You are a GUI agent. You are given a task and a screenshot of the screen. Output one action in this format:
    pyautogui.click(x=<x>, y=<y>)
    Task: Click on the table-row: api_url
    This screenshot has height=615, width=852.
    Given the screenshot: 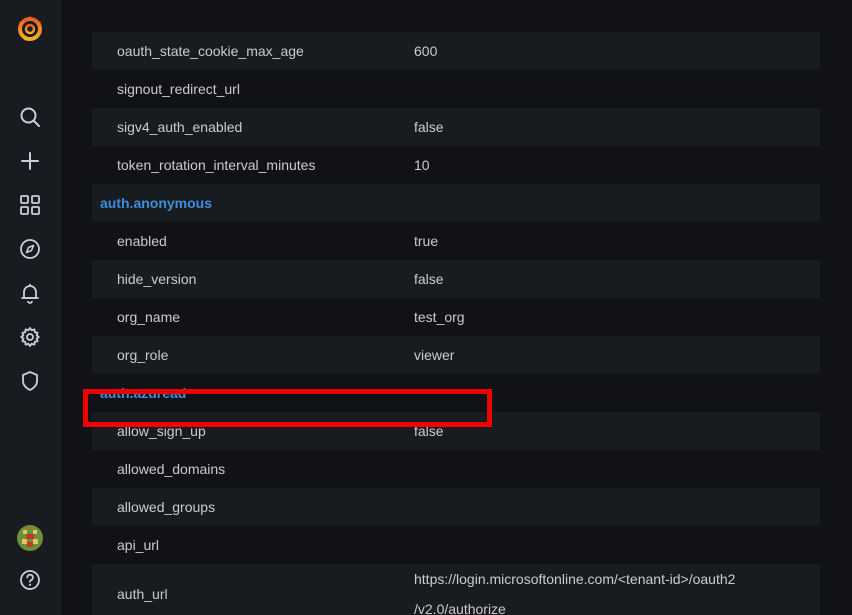 What is the action you would take?
    pyautogui.click(x=456, y=545)
    